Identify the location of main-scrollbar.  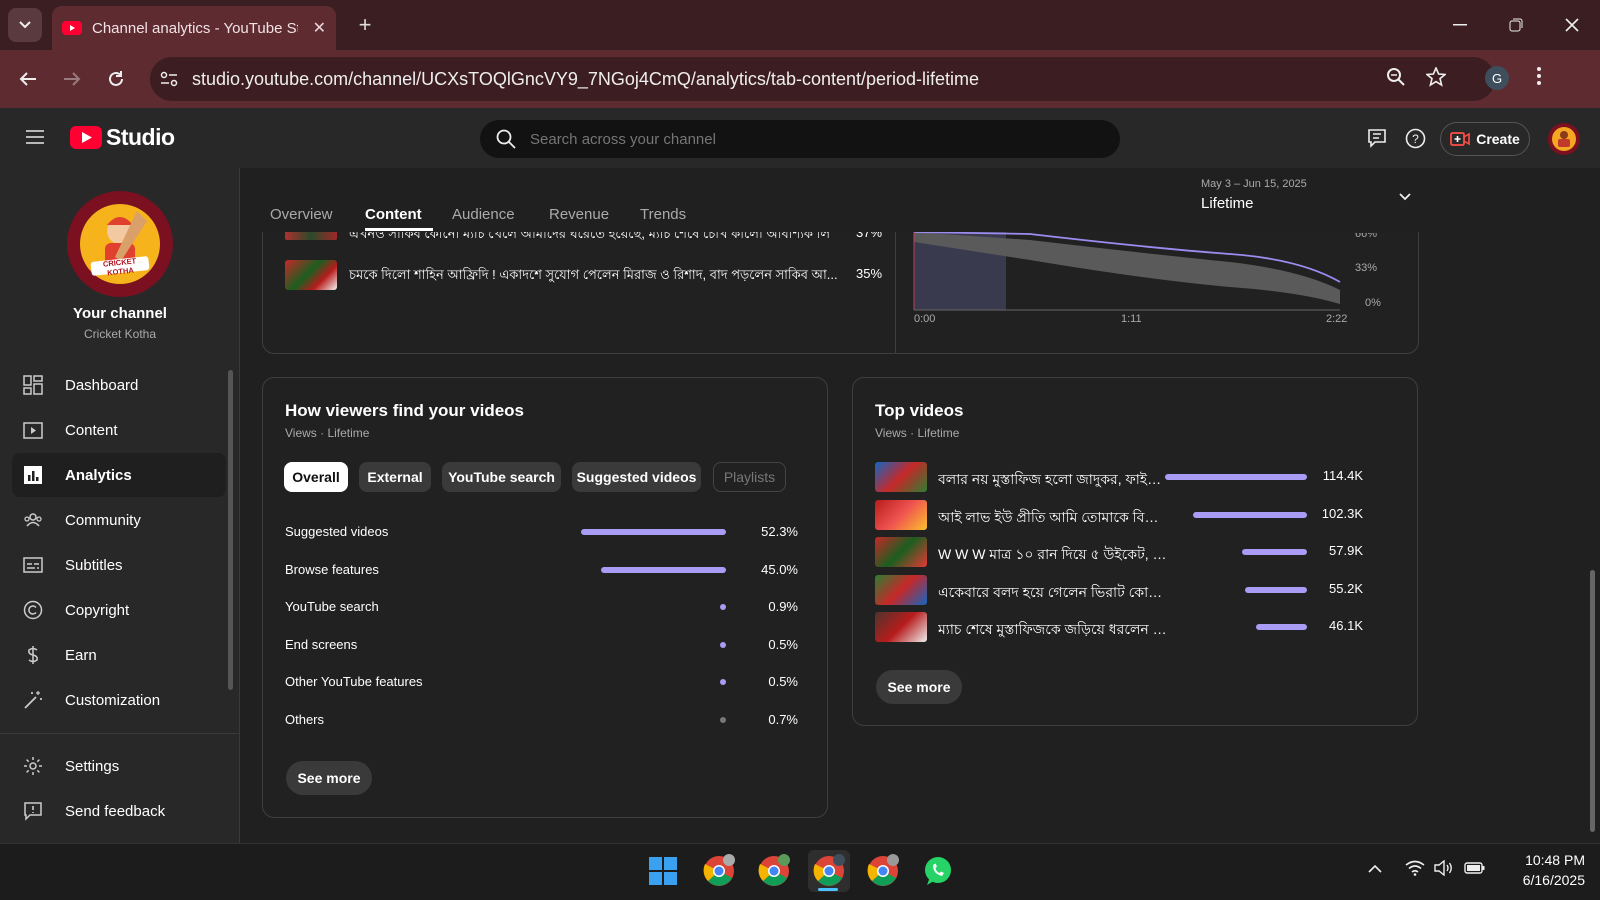
(1592, 701).